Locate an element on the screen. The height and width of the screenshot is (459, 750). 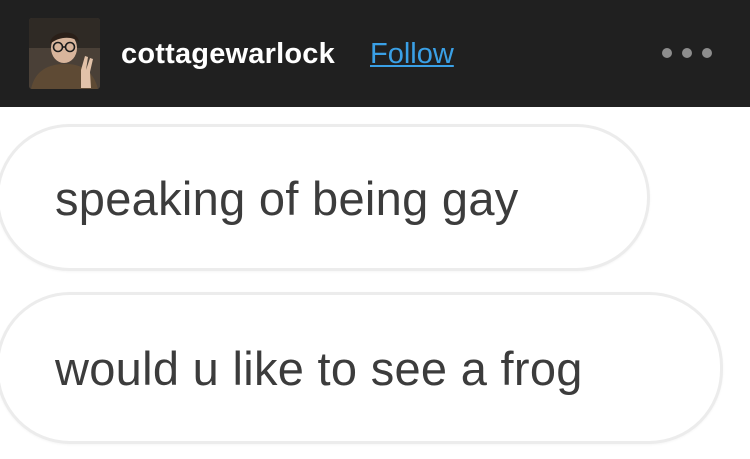
username: cottagewarlock is located at coordinates (228, 54).